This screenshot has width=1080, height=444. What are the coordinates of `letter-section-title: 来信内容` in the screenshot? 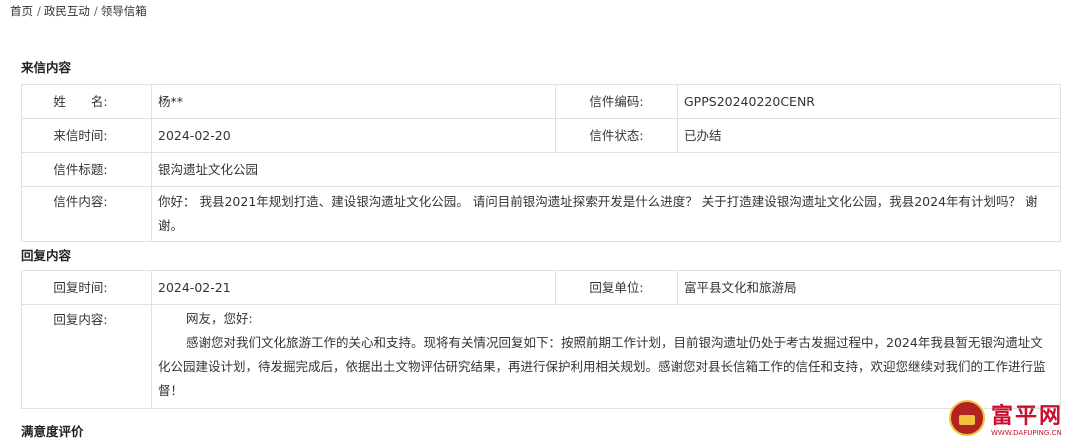 It's located at (46, 67).